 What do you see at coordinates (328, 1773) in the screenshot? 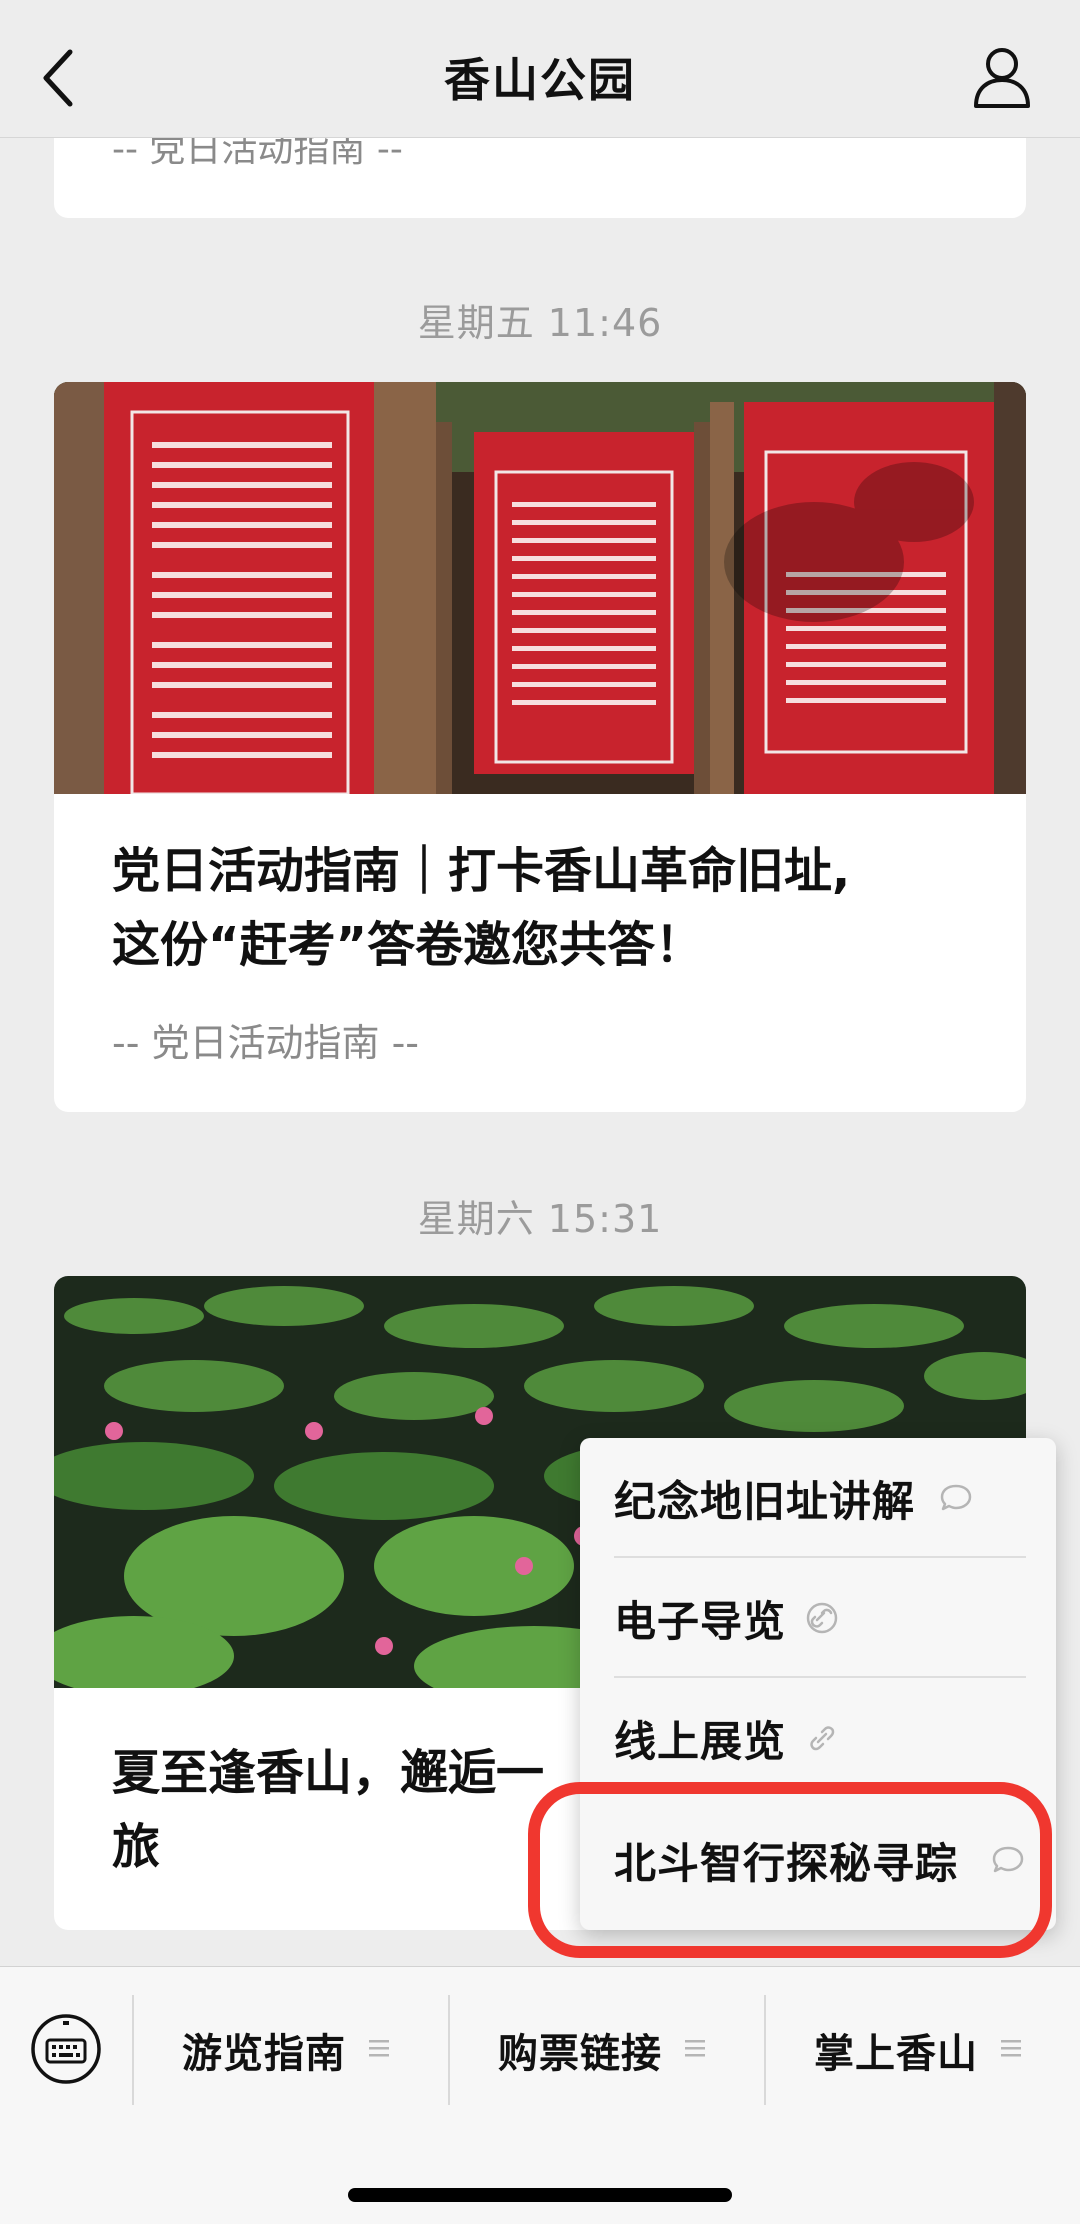
I see `article-title-line: 夏至逢香山，邂逅一` at bounding box center [328, 1773].